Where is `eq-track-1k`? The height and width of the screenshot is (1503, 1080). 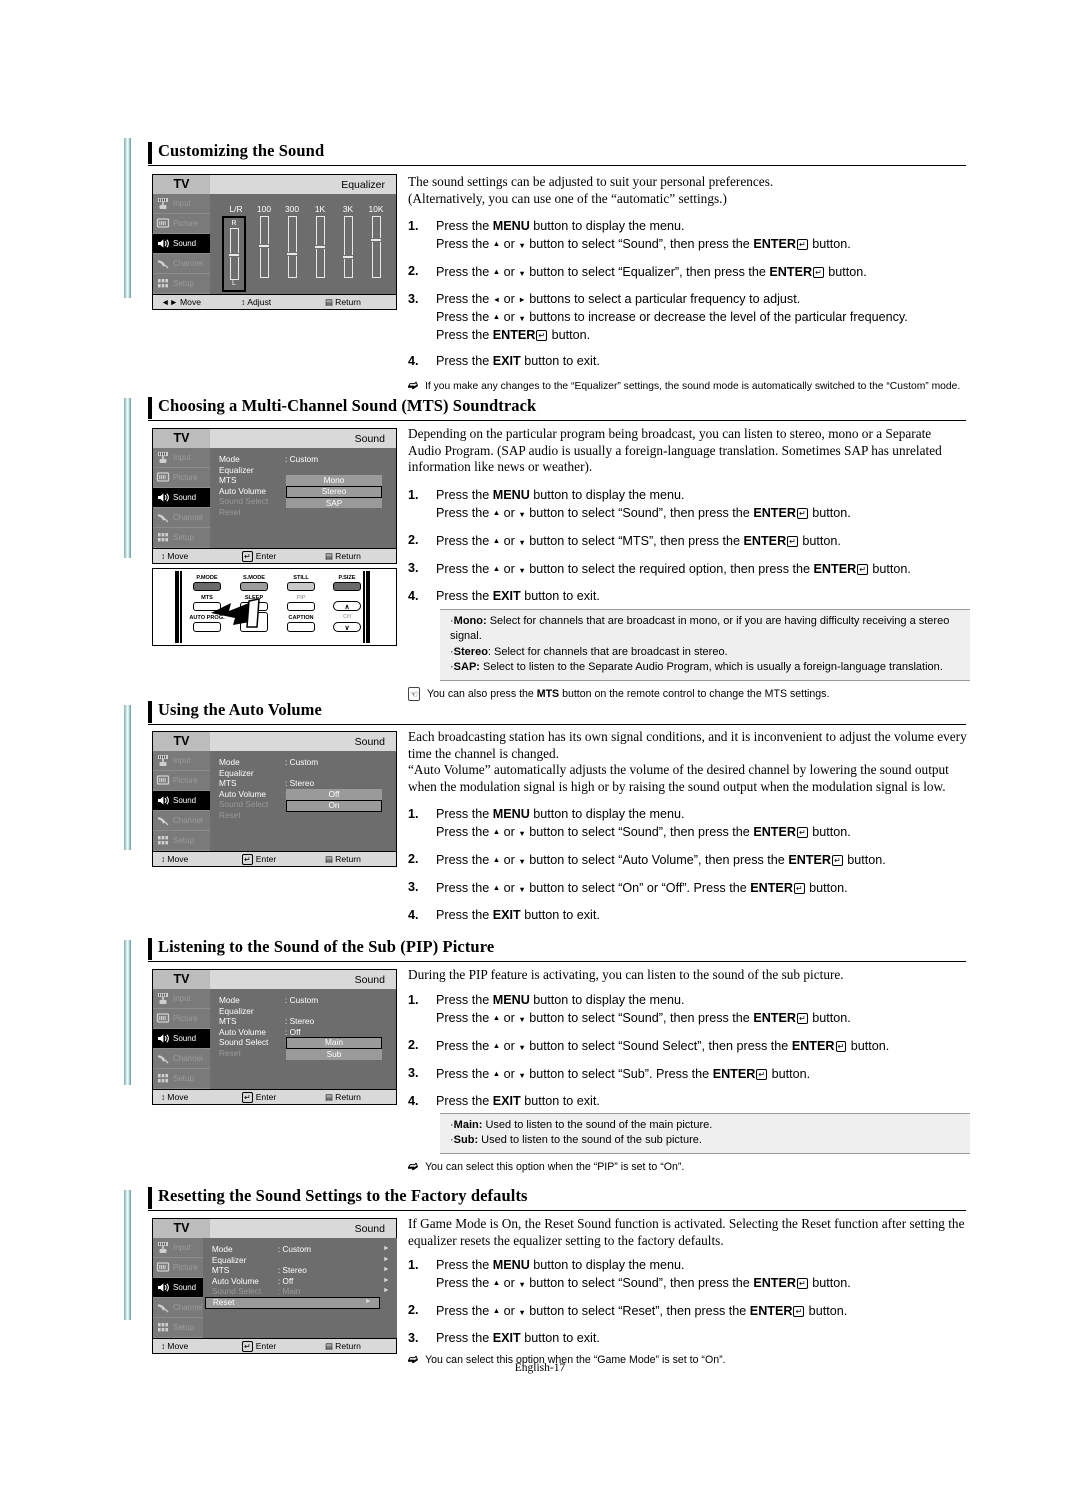 eq-track-1k is located at coordinates (320, 247).